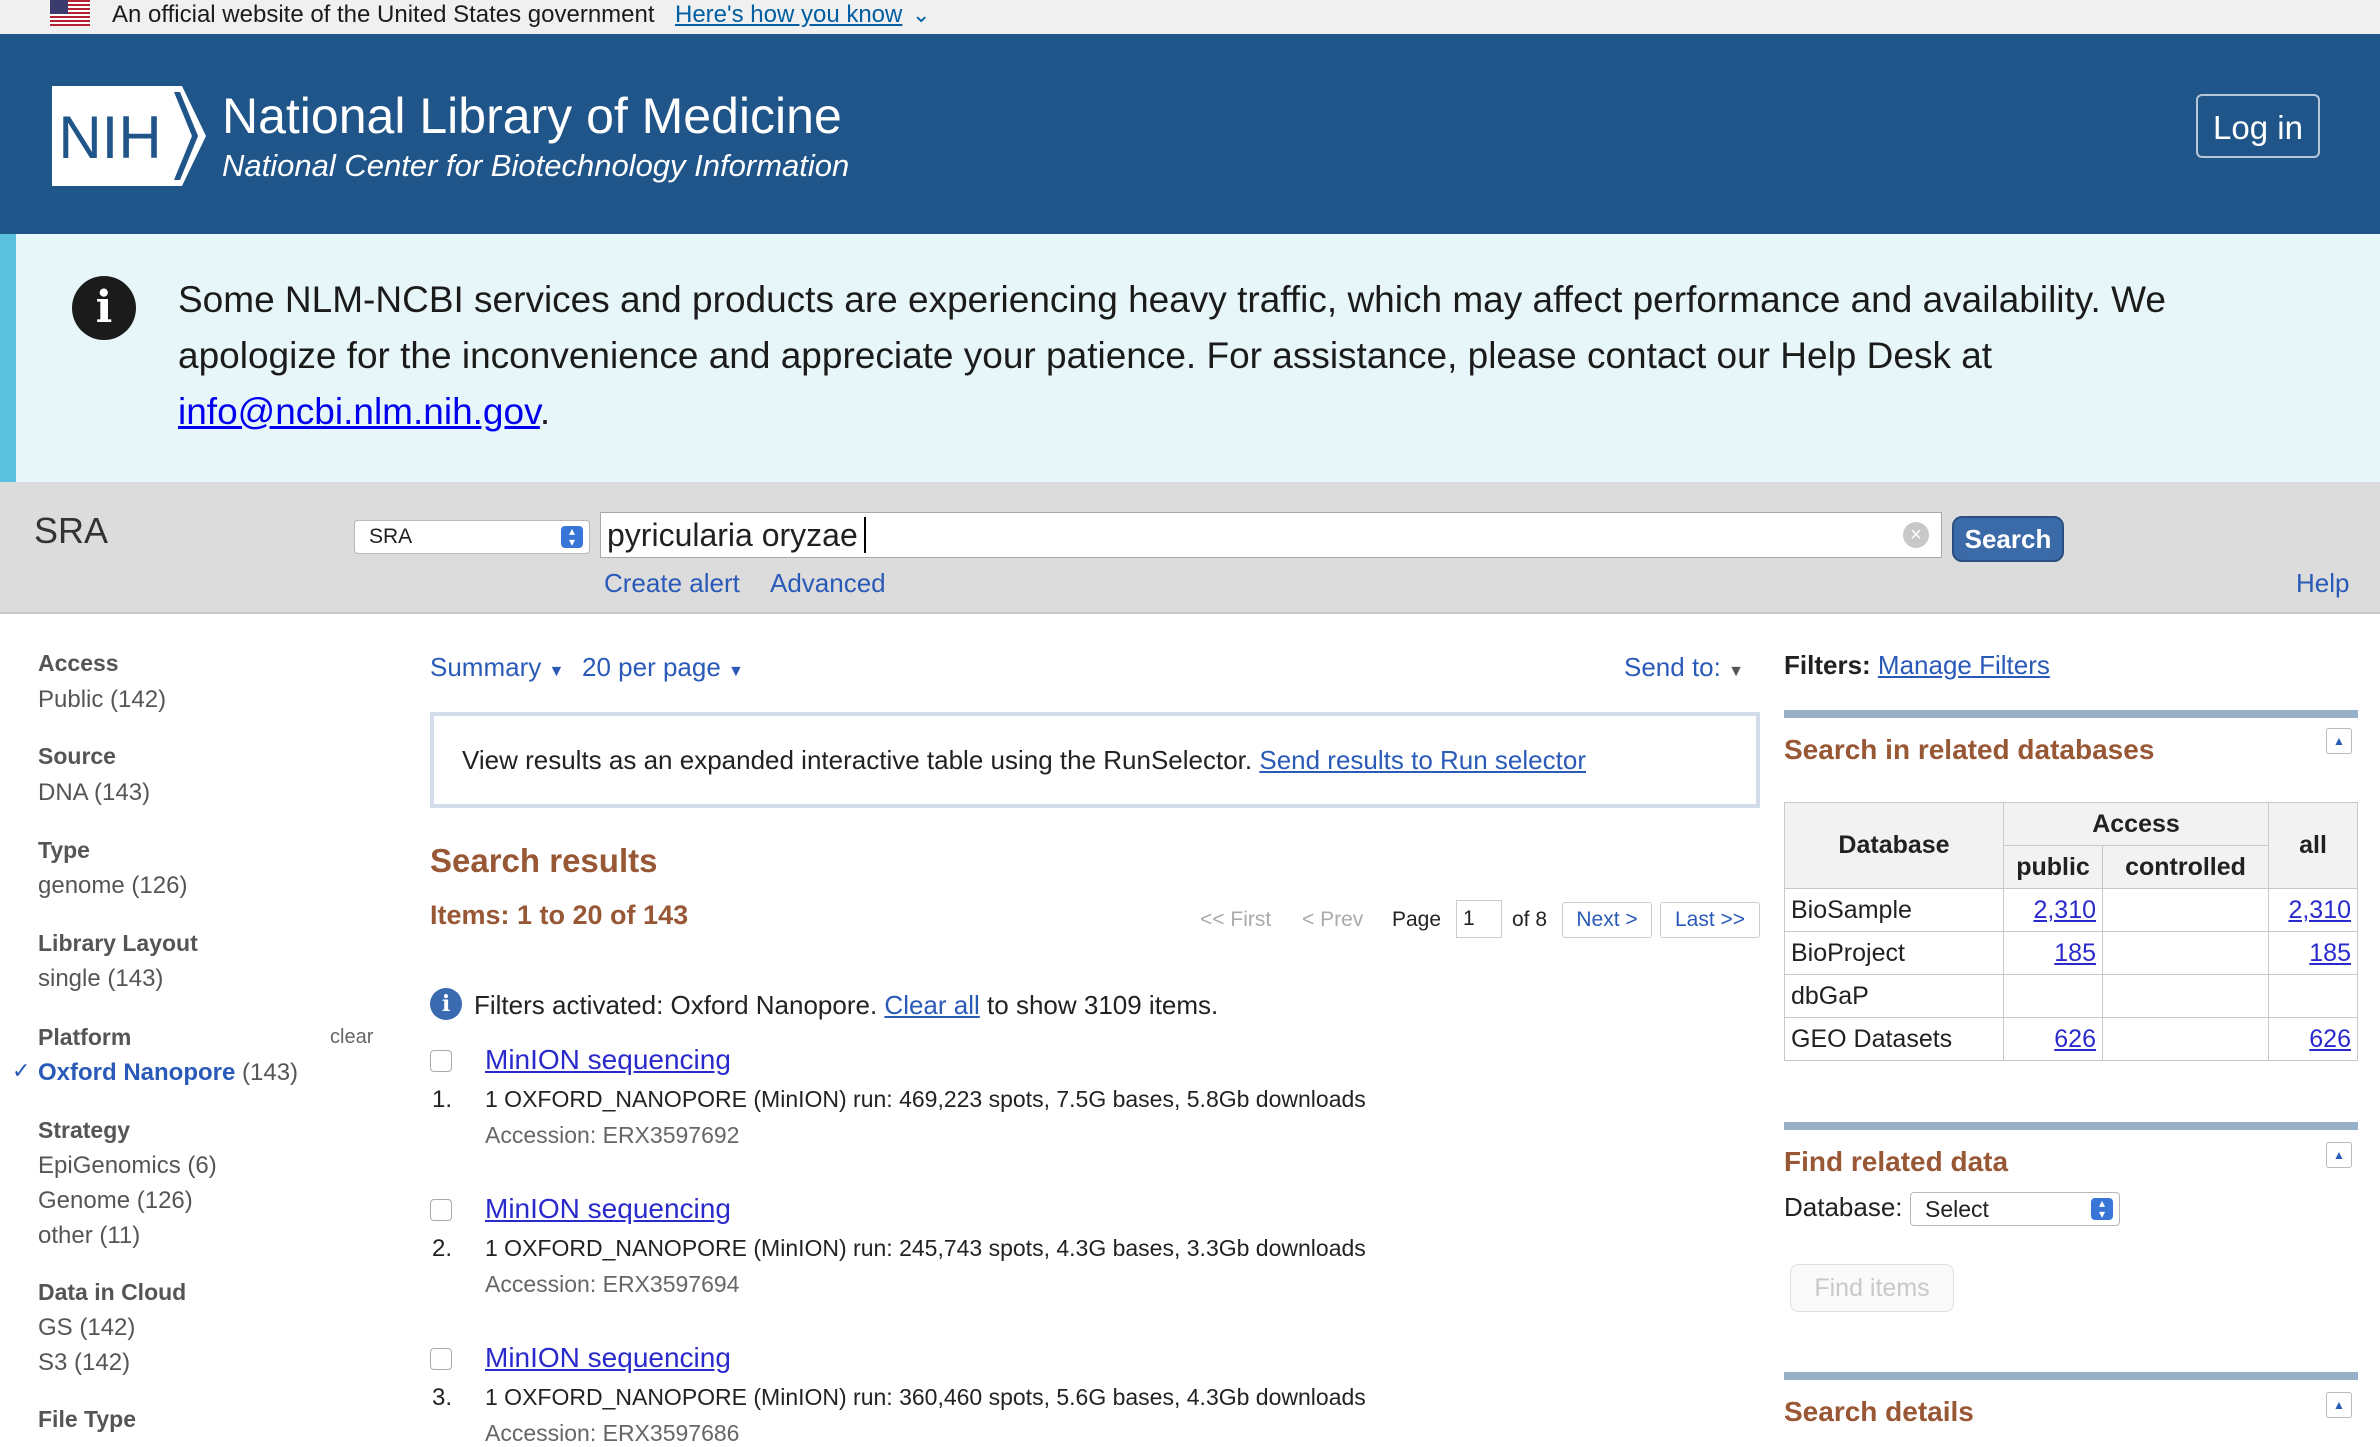  What do you see at coordinates (828, 583) in the screenshot?
I see `advanced-search-link: Advanced` at bounding box center [828, 583].